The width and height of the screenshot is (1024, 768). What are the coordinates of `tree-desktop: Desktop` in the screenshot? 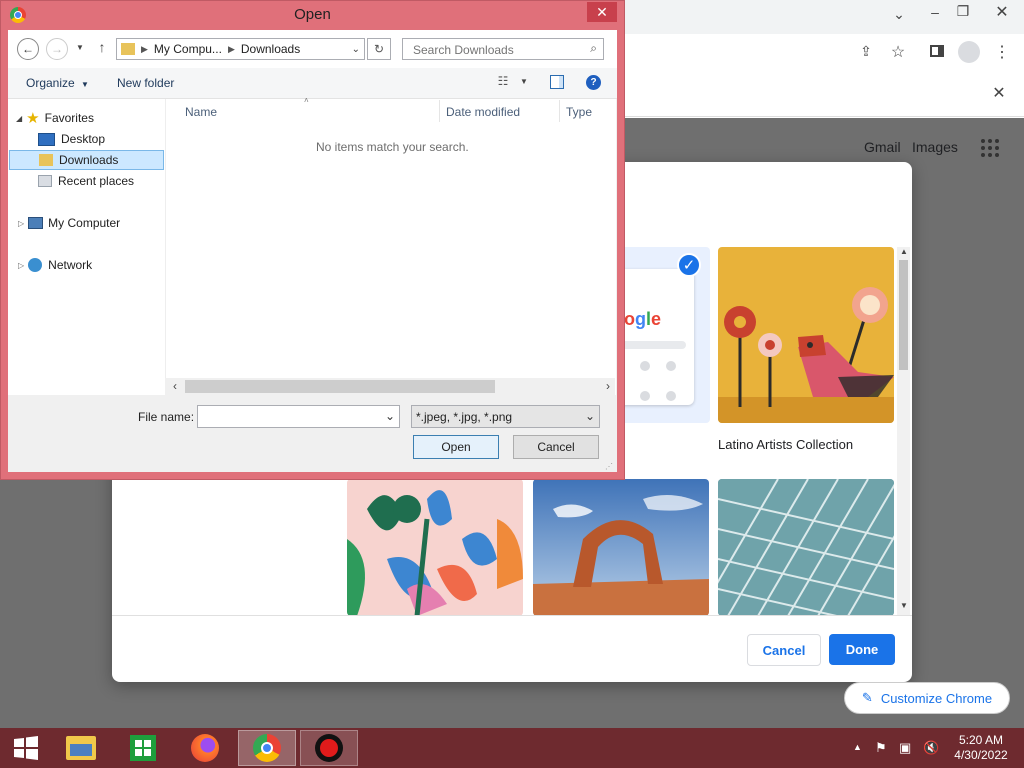 It's located at (71, 139).